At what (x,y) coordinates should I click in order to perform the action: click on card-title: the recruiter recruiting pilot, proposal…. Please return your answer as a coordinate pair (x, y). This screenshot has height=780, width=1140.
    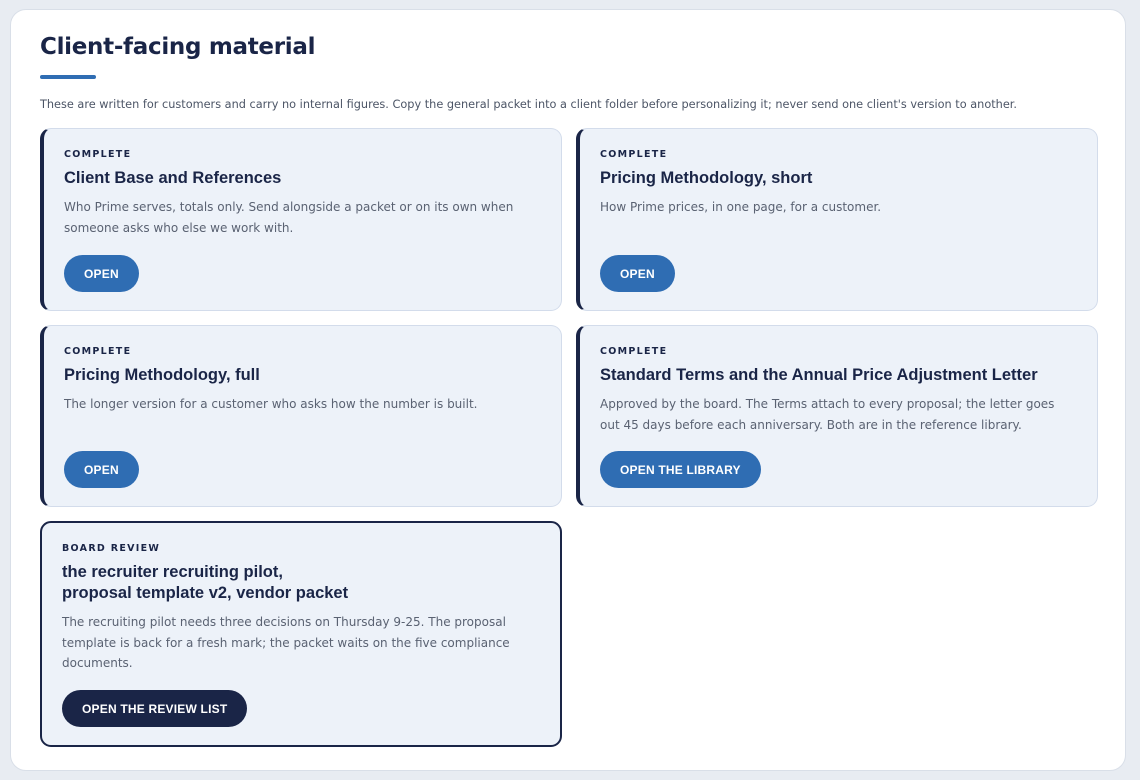
    Looking at the image, I should click on (301, 583).